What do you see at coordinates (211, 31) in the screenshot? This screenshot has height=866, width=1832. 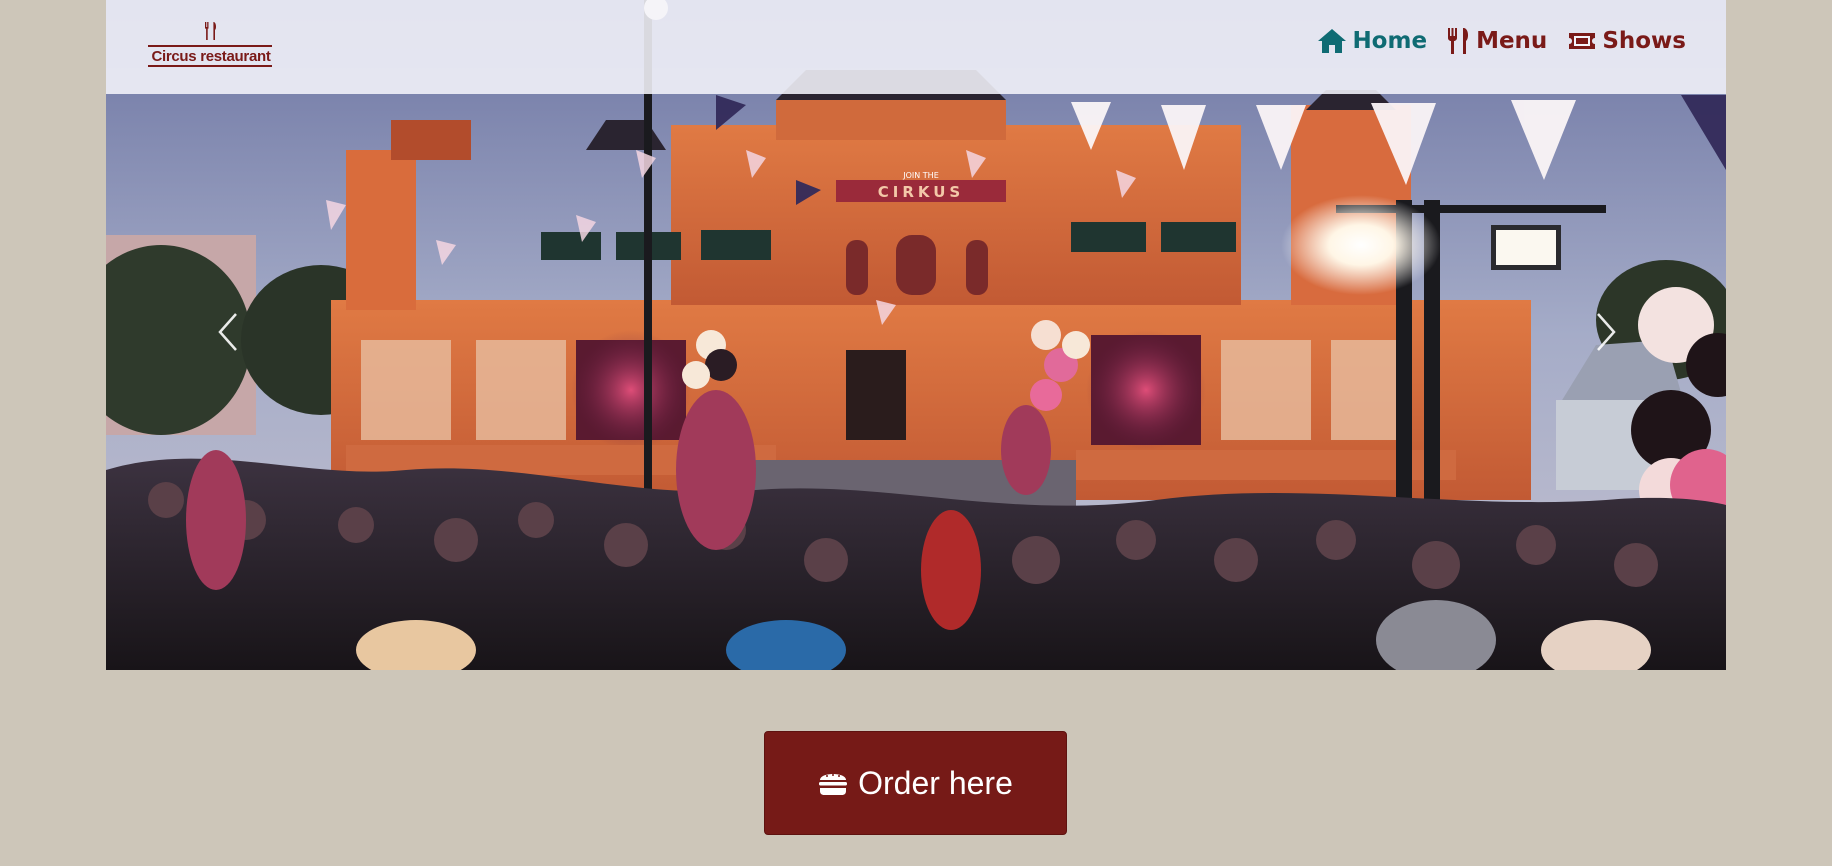 I see `fork-knife-icon` at bounding box center [211, 31].